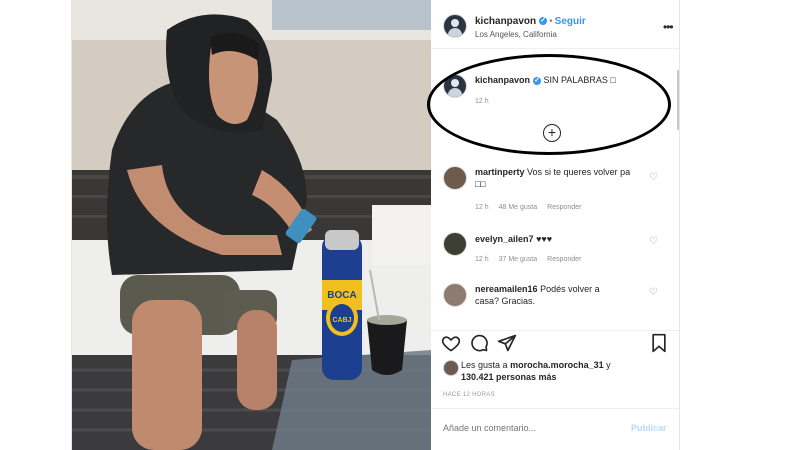  I want to click on annotation-circle, so click(549, 104).